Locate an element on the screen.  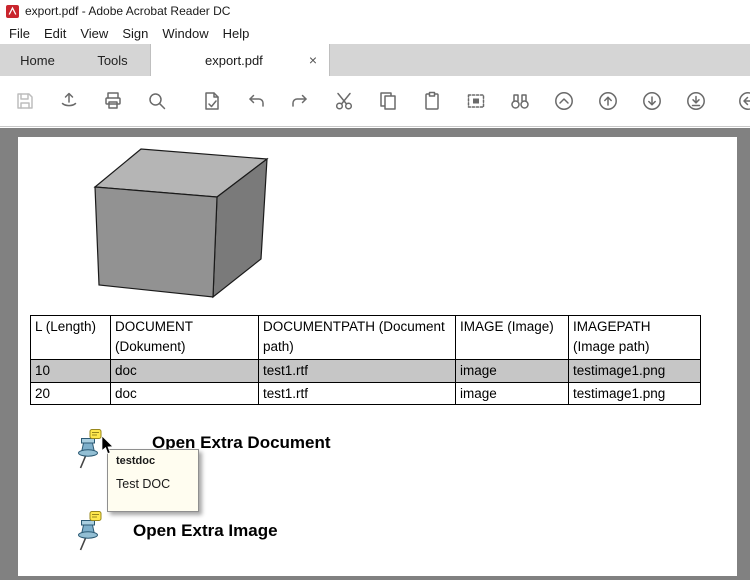
clipboard-icon is located at coordinates (432, 101).